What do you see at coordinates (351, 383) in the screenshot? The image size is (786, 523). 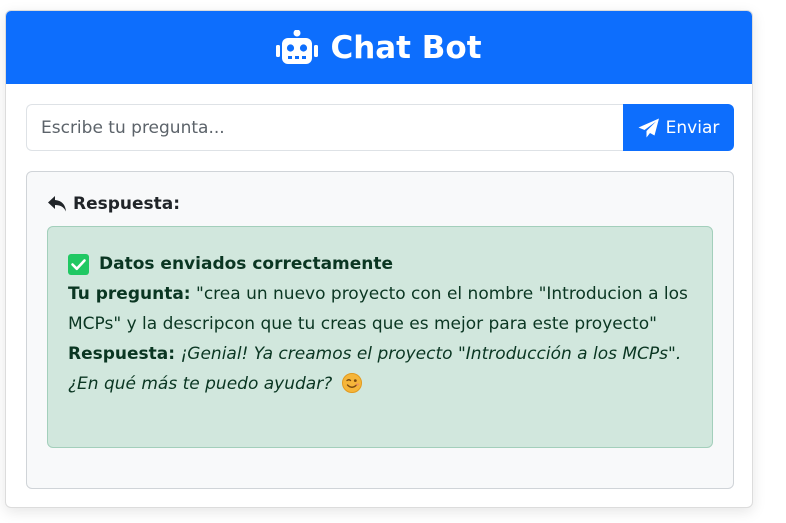 I see `winking-face-emoji` at bounding box center [351, 383].